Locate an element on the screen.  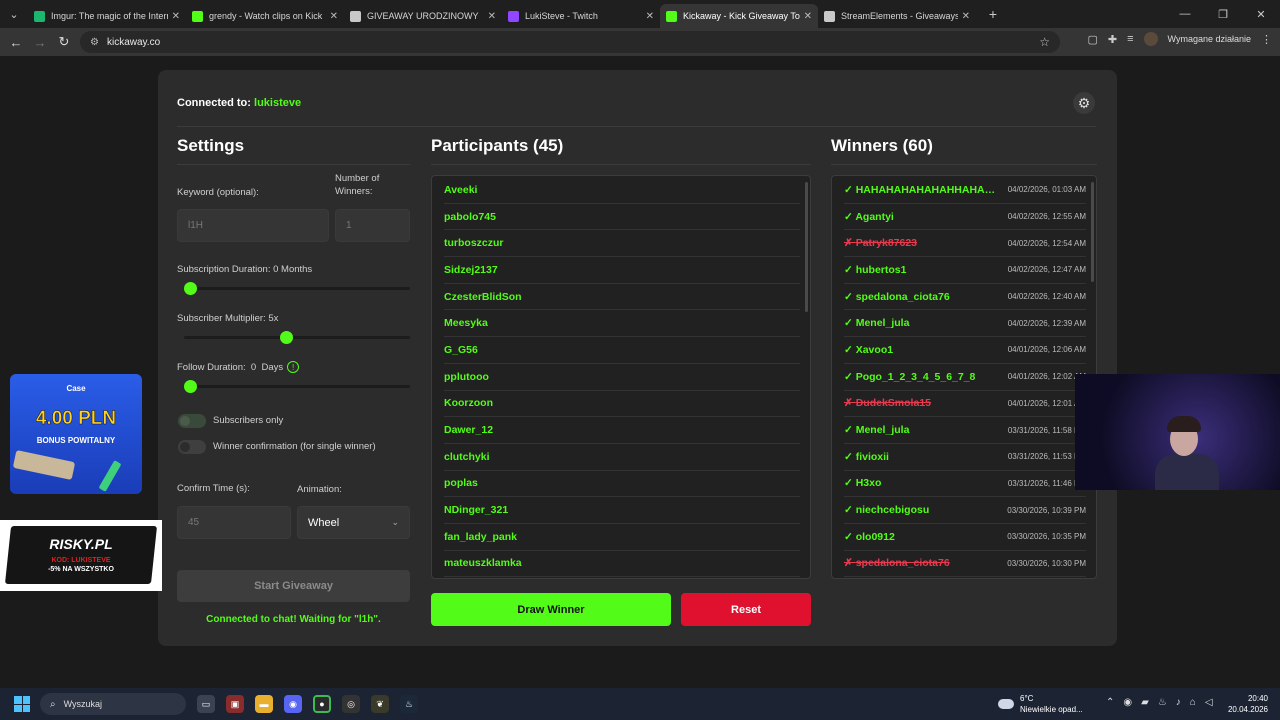
follow-duration-slider is located at coordinates (297, 386).